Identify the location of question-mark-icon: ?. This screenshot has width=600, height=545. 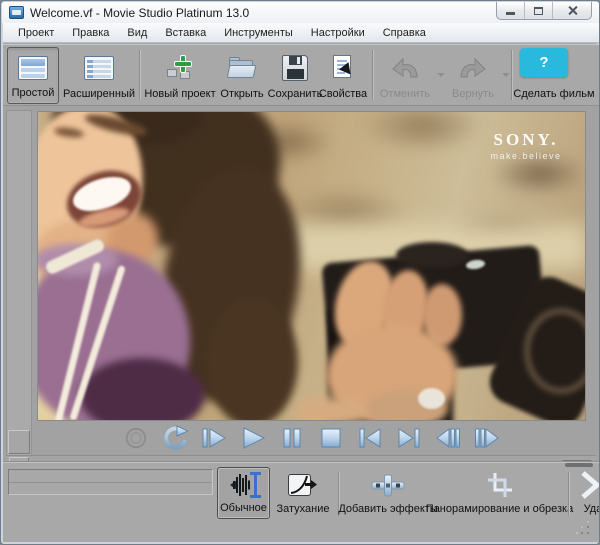
(544, 62).